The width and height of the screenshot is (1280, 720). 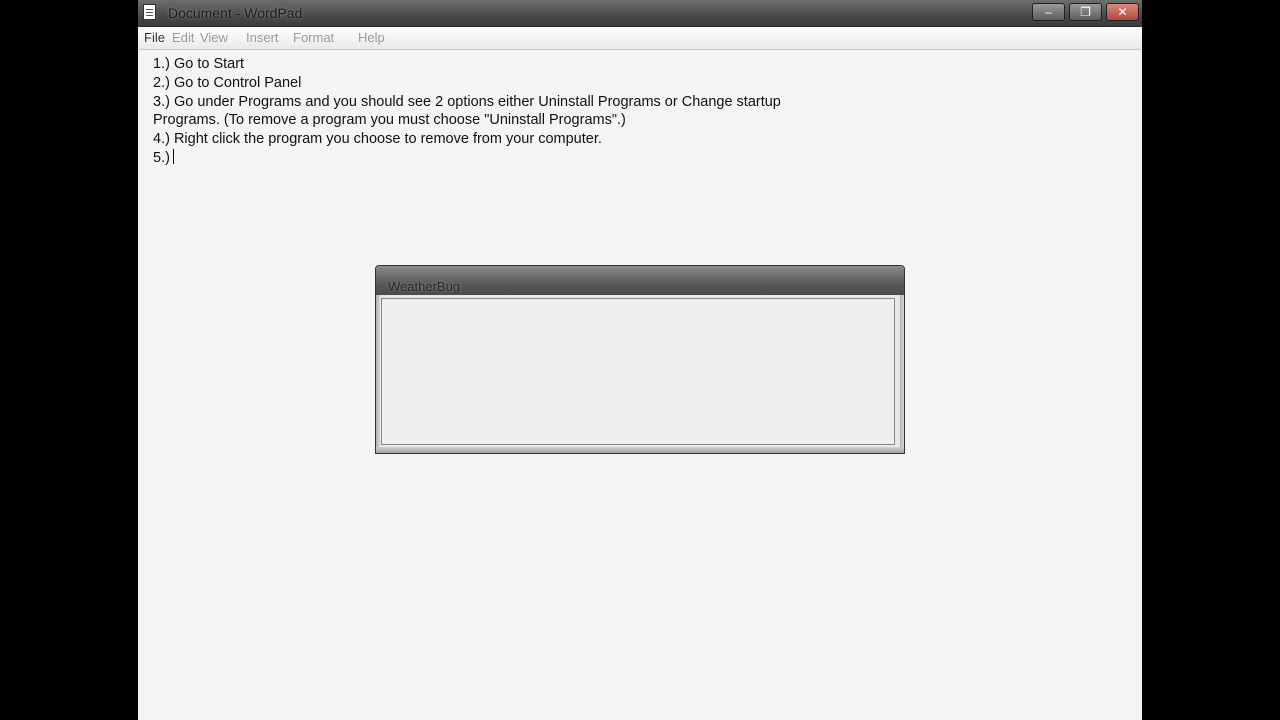 I want to click on minimize-icon: –, so click(x=1048, y=12).